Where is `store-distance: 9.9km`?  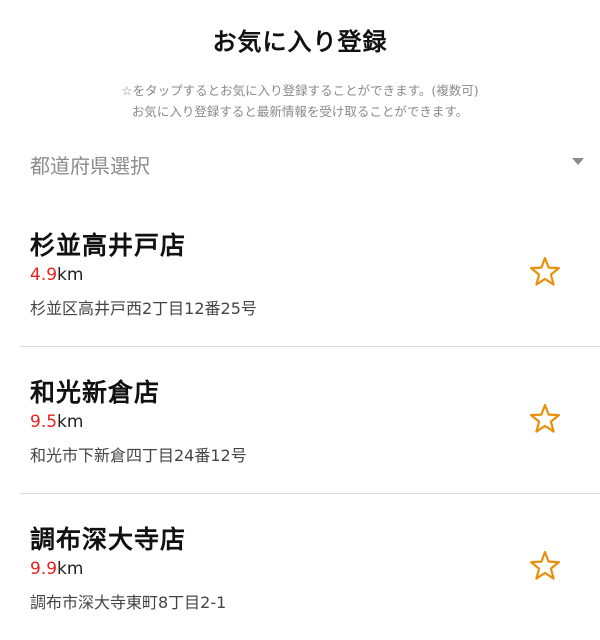
store-distance: 9.9km is located at coordinates (56, 569).